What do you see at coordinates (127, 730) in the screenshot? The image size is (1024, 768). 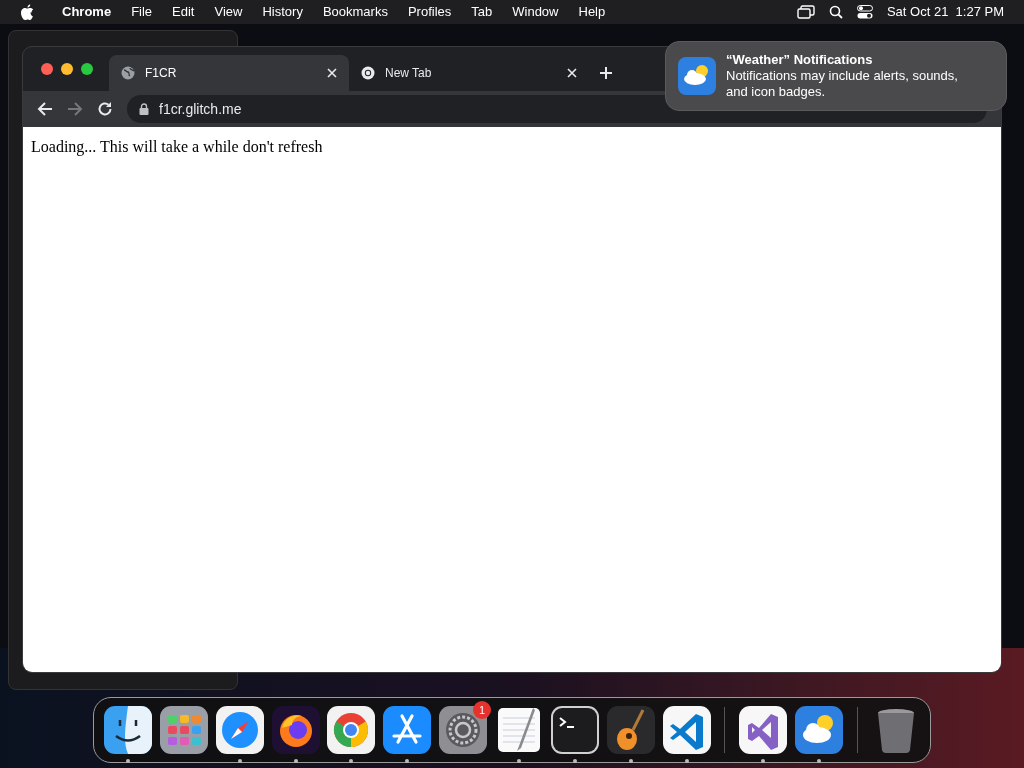 I see `finder-app-icon` at bounding box center [127, 730].